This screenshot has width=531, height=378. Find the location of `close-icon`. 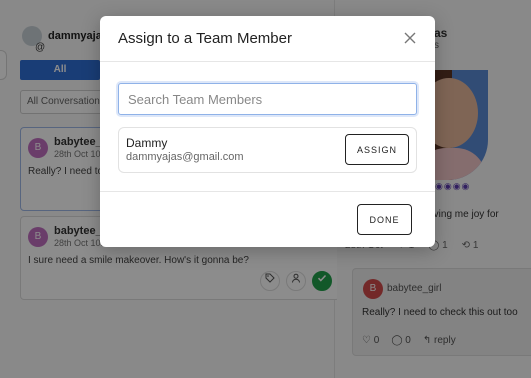

close-icon is located at coordinates (410, 38).